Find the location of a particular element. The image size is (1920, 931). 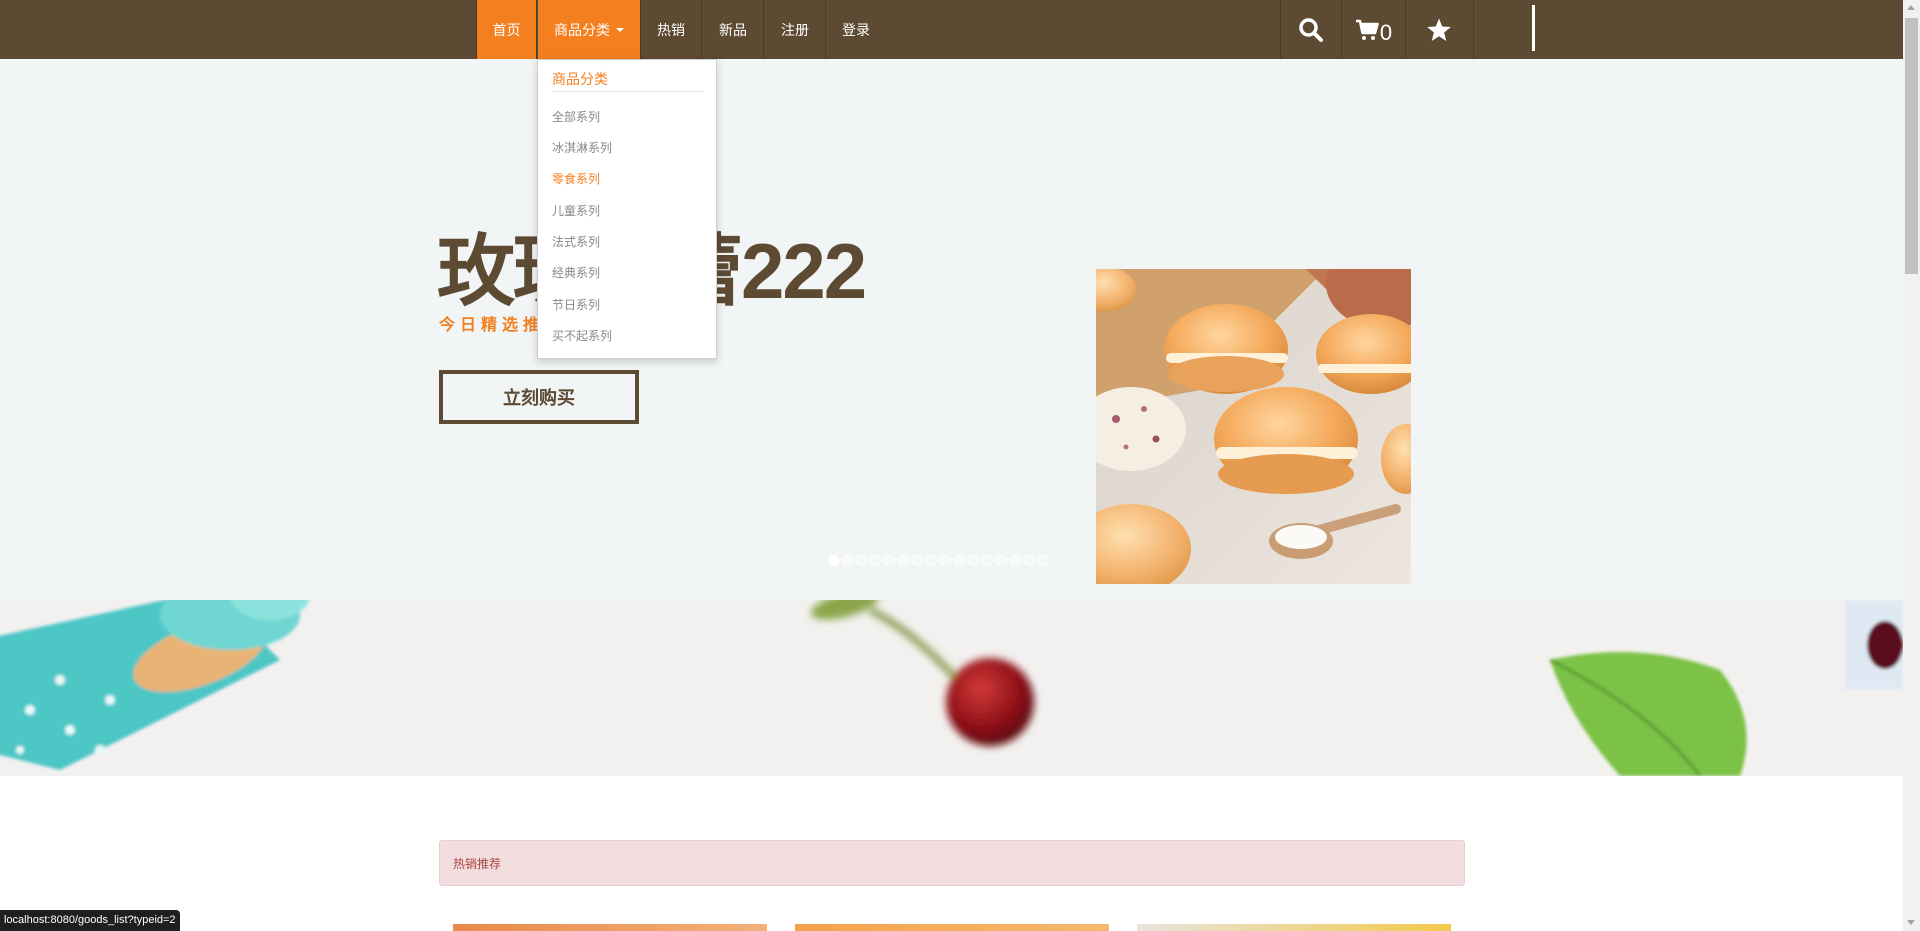

favorites-button is located at coordinates (1439, 29).